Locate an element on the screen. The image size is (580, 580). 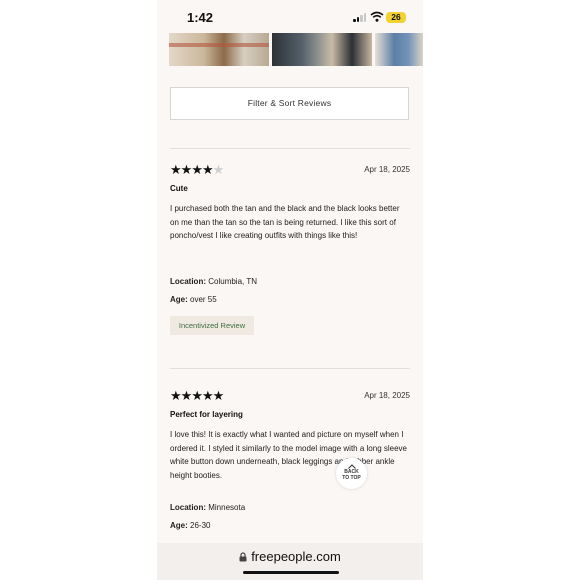
back-to-top-line2: TO TOP is located at coordinates (351, 477).